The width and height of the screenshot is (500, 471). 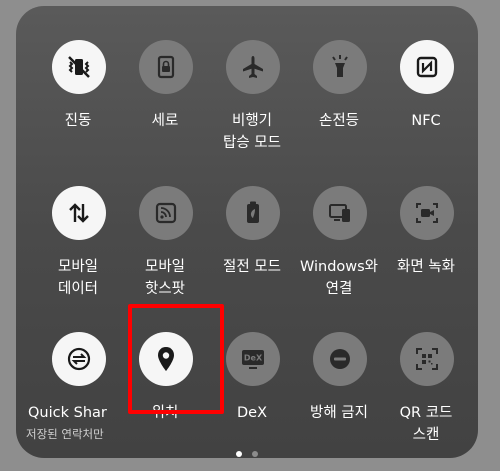 I want to click on dex-badge-text: DeX, so click(x=253, y=358).